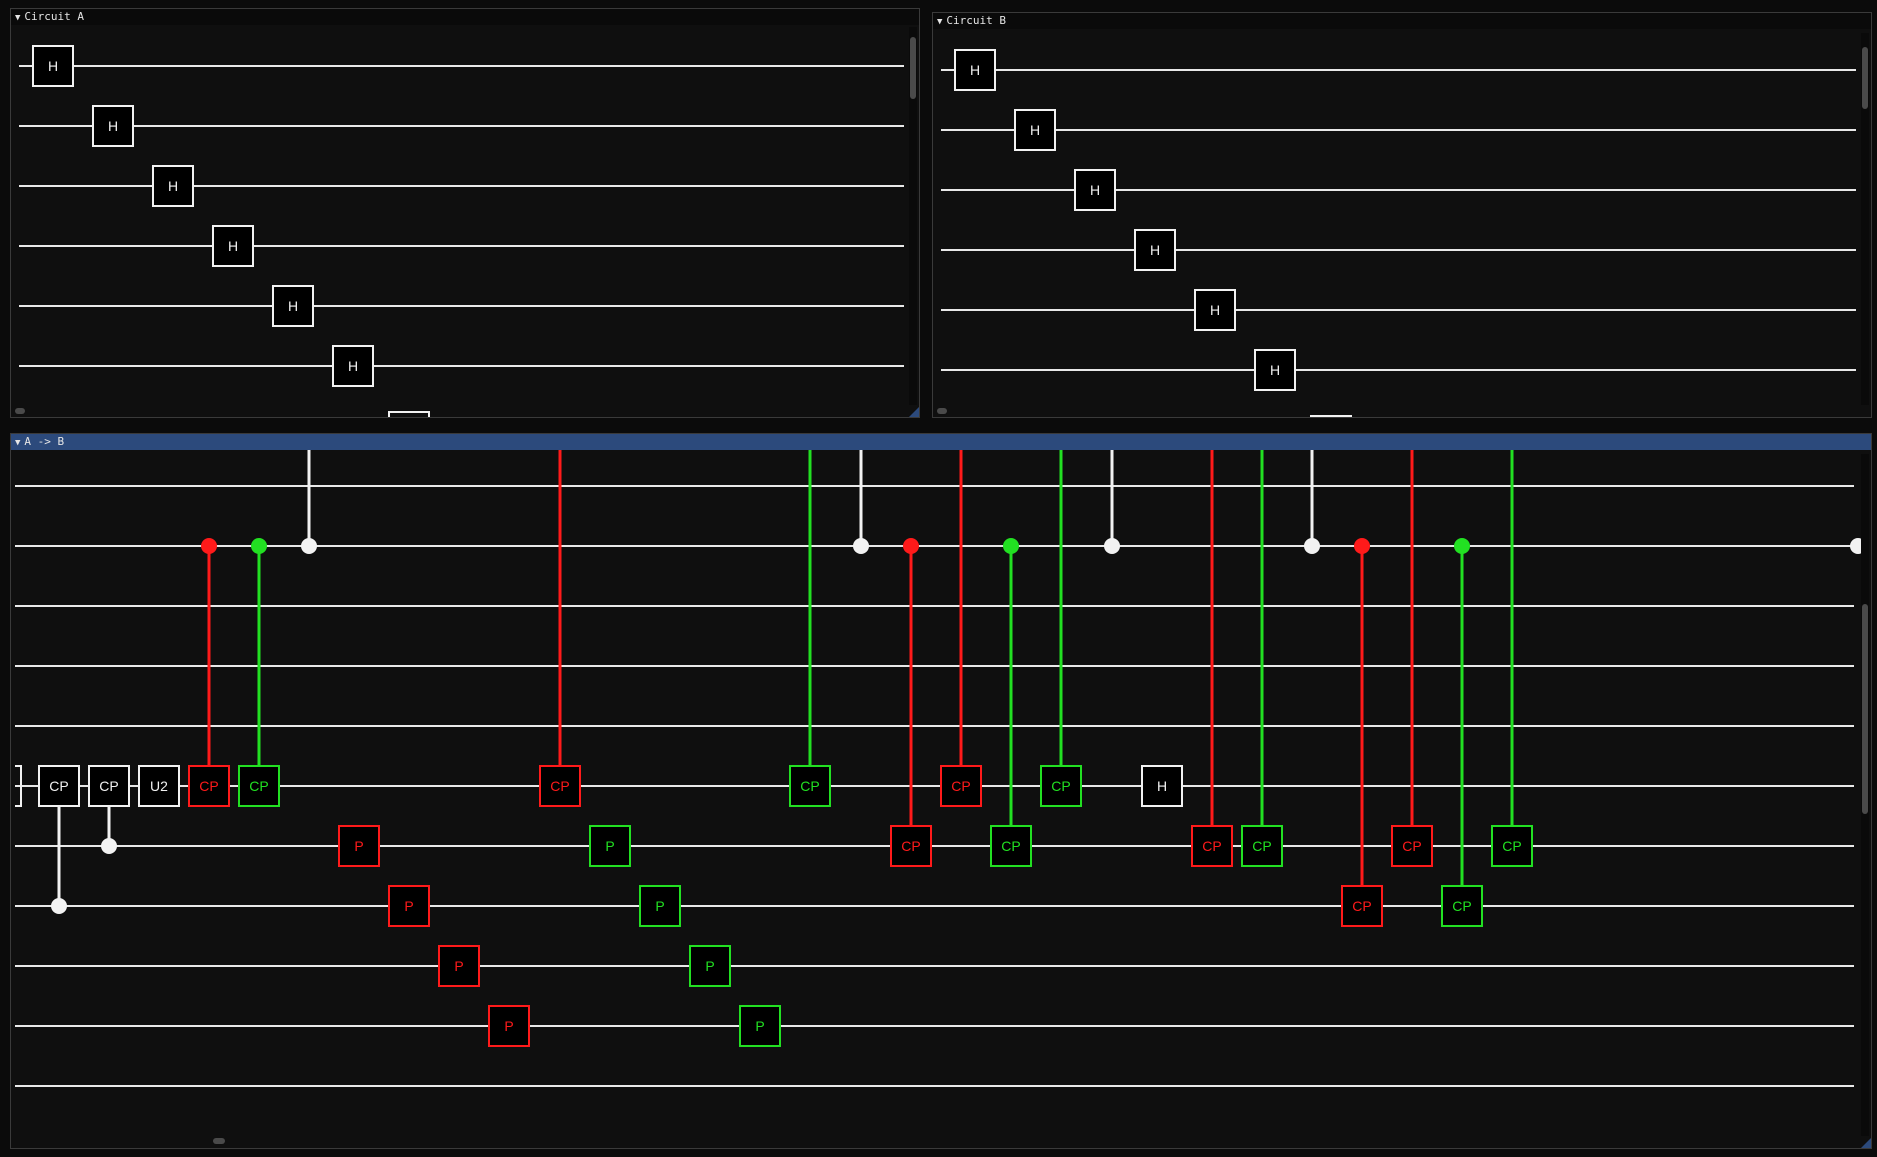  What do you see at coordinates (465, 17) in the screenshot?
I see `circuit-a-titlebar: ▼ Circuit A` at bounding box center [465, 17].